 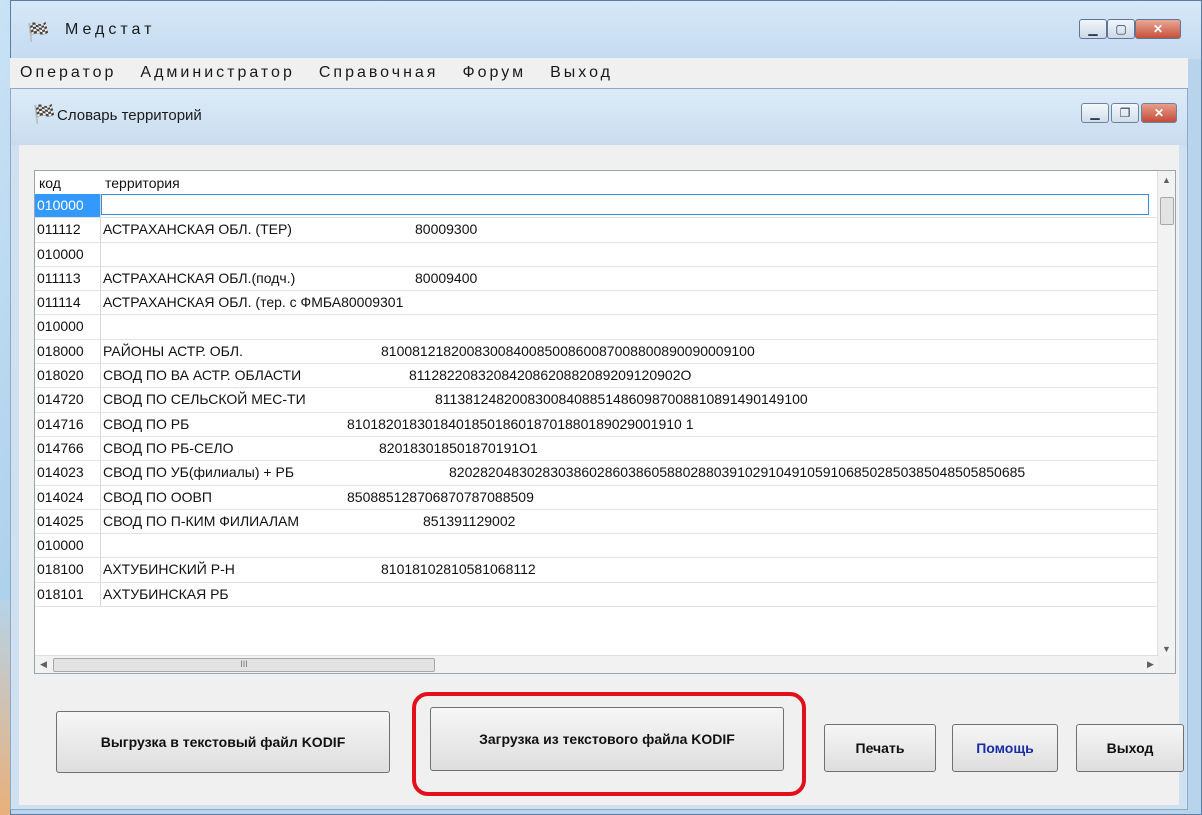 I want to click on child-restore-button: ❐, so click(x=1125, y=113).